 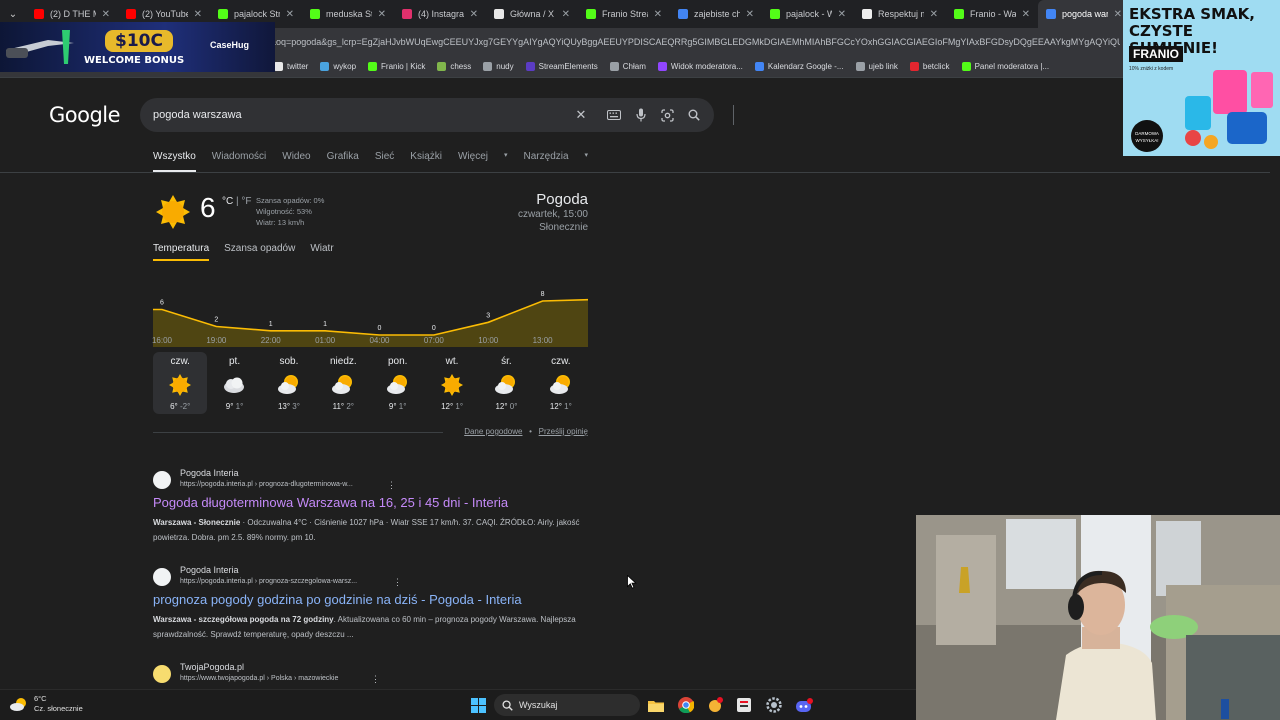 What do you see at coordinates (212, 667) in the screenshot?
I see `result-site-name: TwojaPogoda.pl` at bounding box center [212, 667].